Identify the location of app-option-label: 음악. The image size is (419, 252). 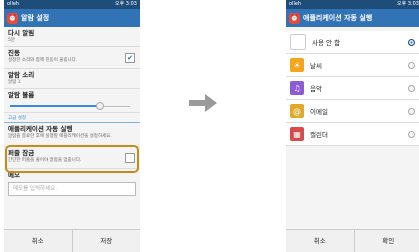
(316, 89).